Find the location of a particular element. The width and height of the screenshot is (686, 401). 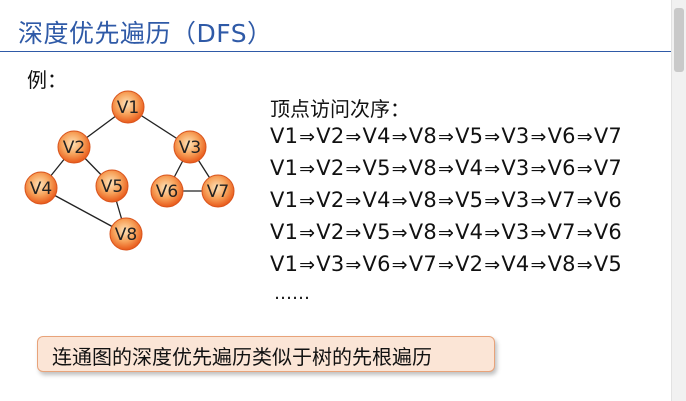

node-v3: V3 is located at coordinates (190, 147).